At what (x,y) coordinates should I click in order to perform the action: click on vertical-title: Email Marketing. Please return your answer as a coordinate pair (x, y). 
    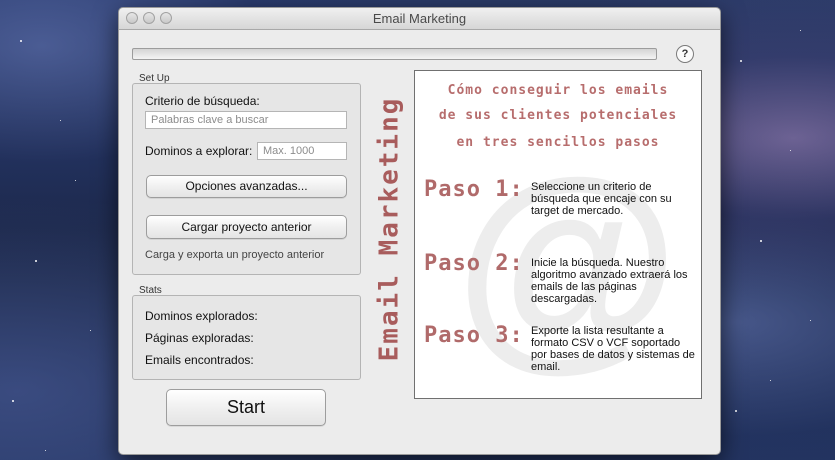
    Looking at the image, I should click on (389, 229).